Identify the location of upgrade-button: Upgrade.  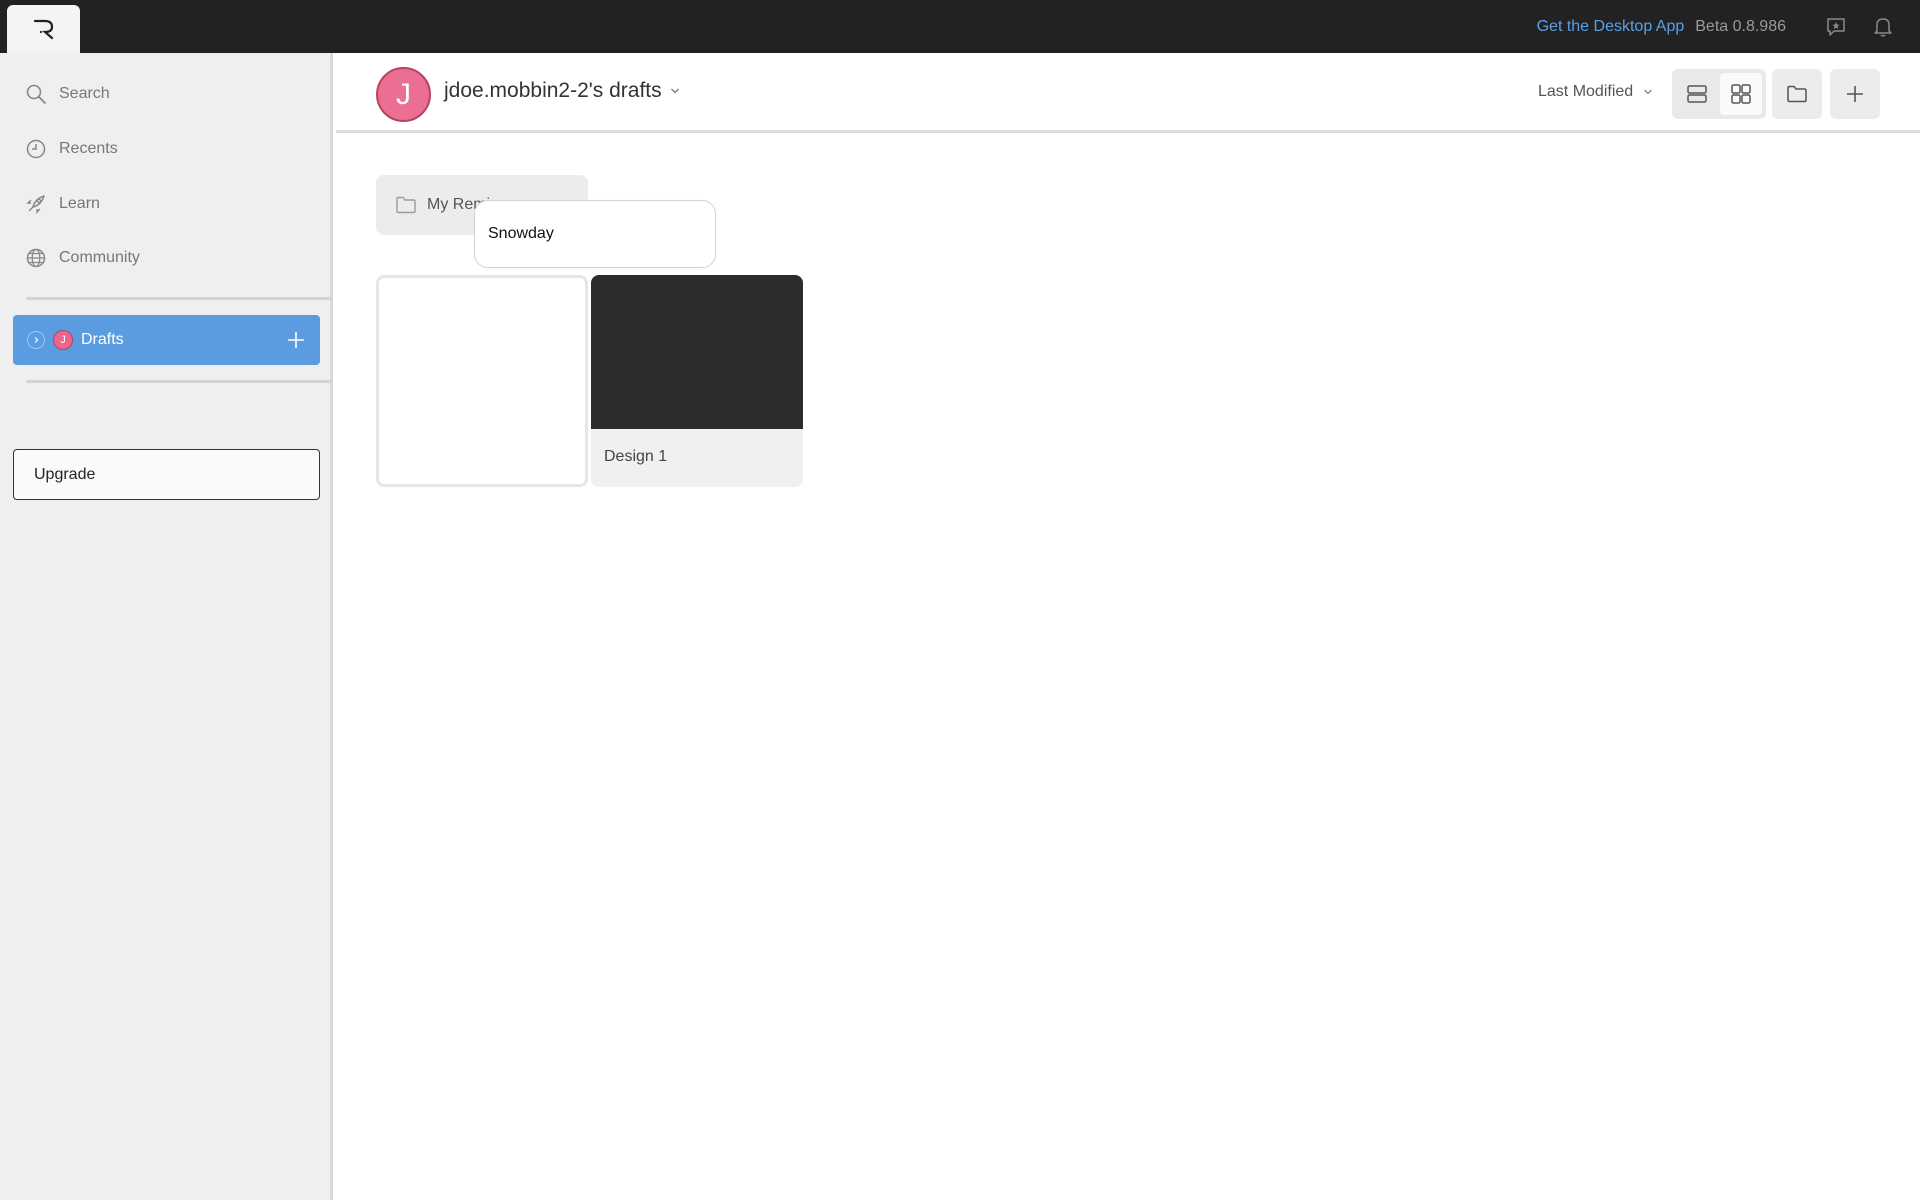
(166, 474).